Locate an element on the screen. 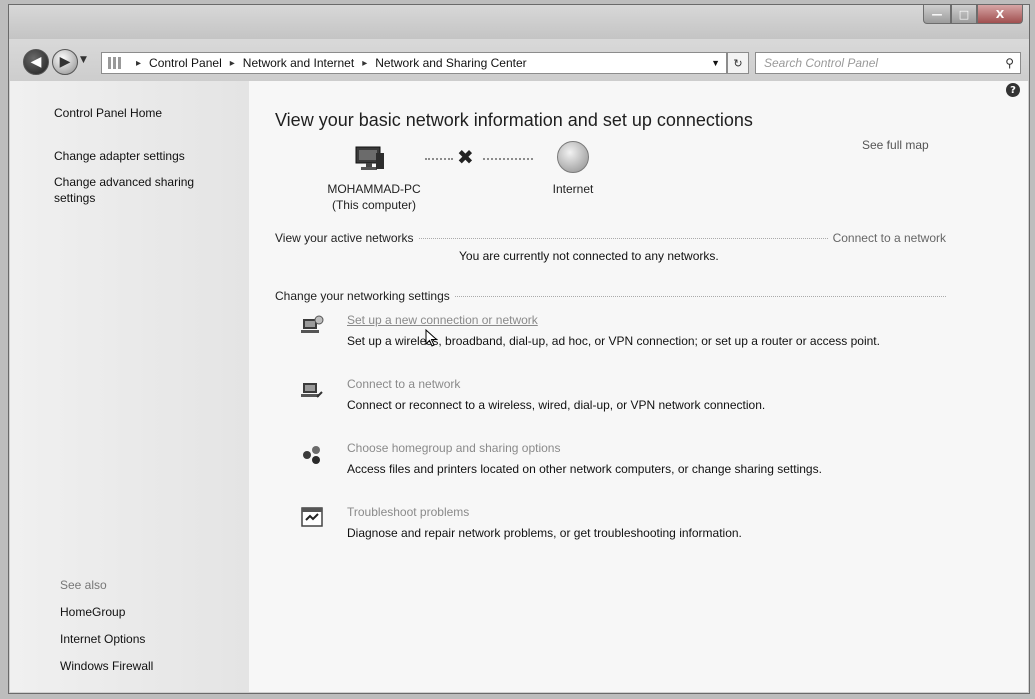 This screenshot has height=699, width=1035. refresh-icon: ↻ is located at coordinates (738, 63).